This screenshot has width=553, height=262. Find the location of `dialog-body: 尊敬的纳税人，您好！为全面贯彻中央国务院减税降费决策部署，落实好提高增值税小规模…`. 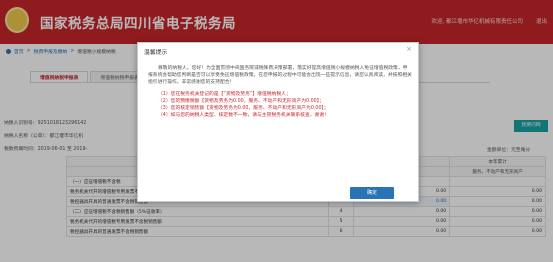

dialog-body: 尊敬的纳税人，您好！为全面贯彻中央国务院减税降费决策部署，落实好提高增值税小规模… is located at coordinates (280, 92).